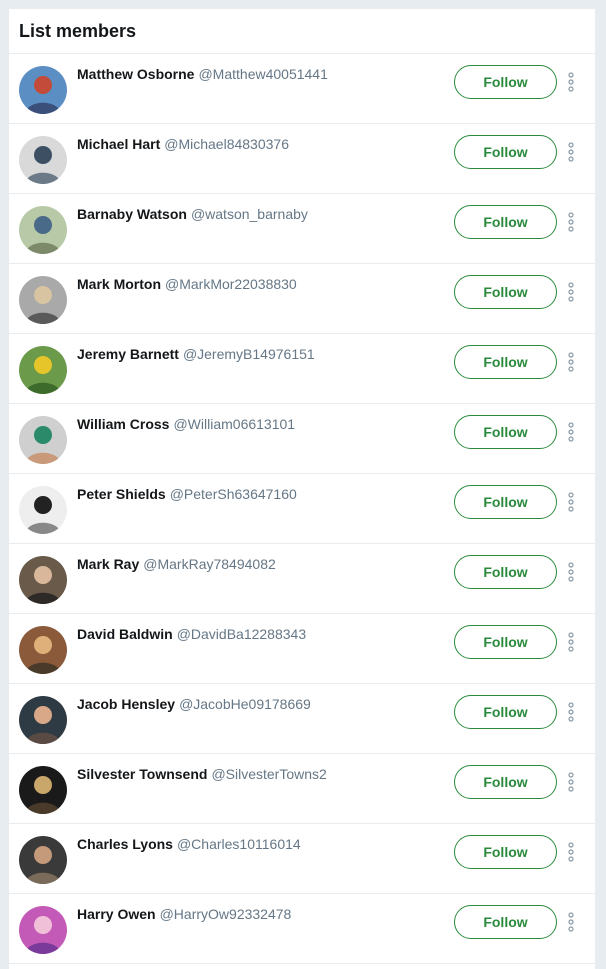 The image size is (606, 969). Describe the element at coordinates (302, 369) in the screenshot. I see `member-row: Jeremy Barnett @JeremyB14976151 Follow` at that location.